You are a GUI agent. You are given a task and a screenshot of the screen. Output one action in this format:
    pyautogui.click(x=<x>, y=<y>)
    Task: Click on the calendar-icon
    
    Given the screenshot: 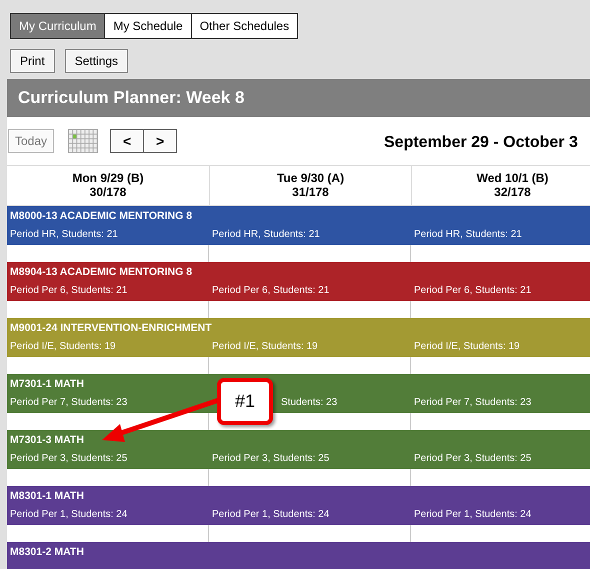 What is the action you would take?
    pyautogui.click(x=83, y=141)
    